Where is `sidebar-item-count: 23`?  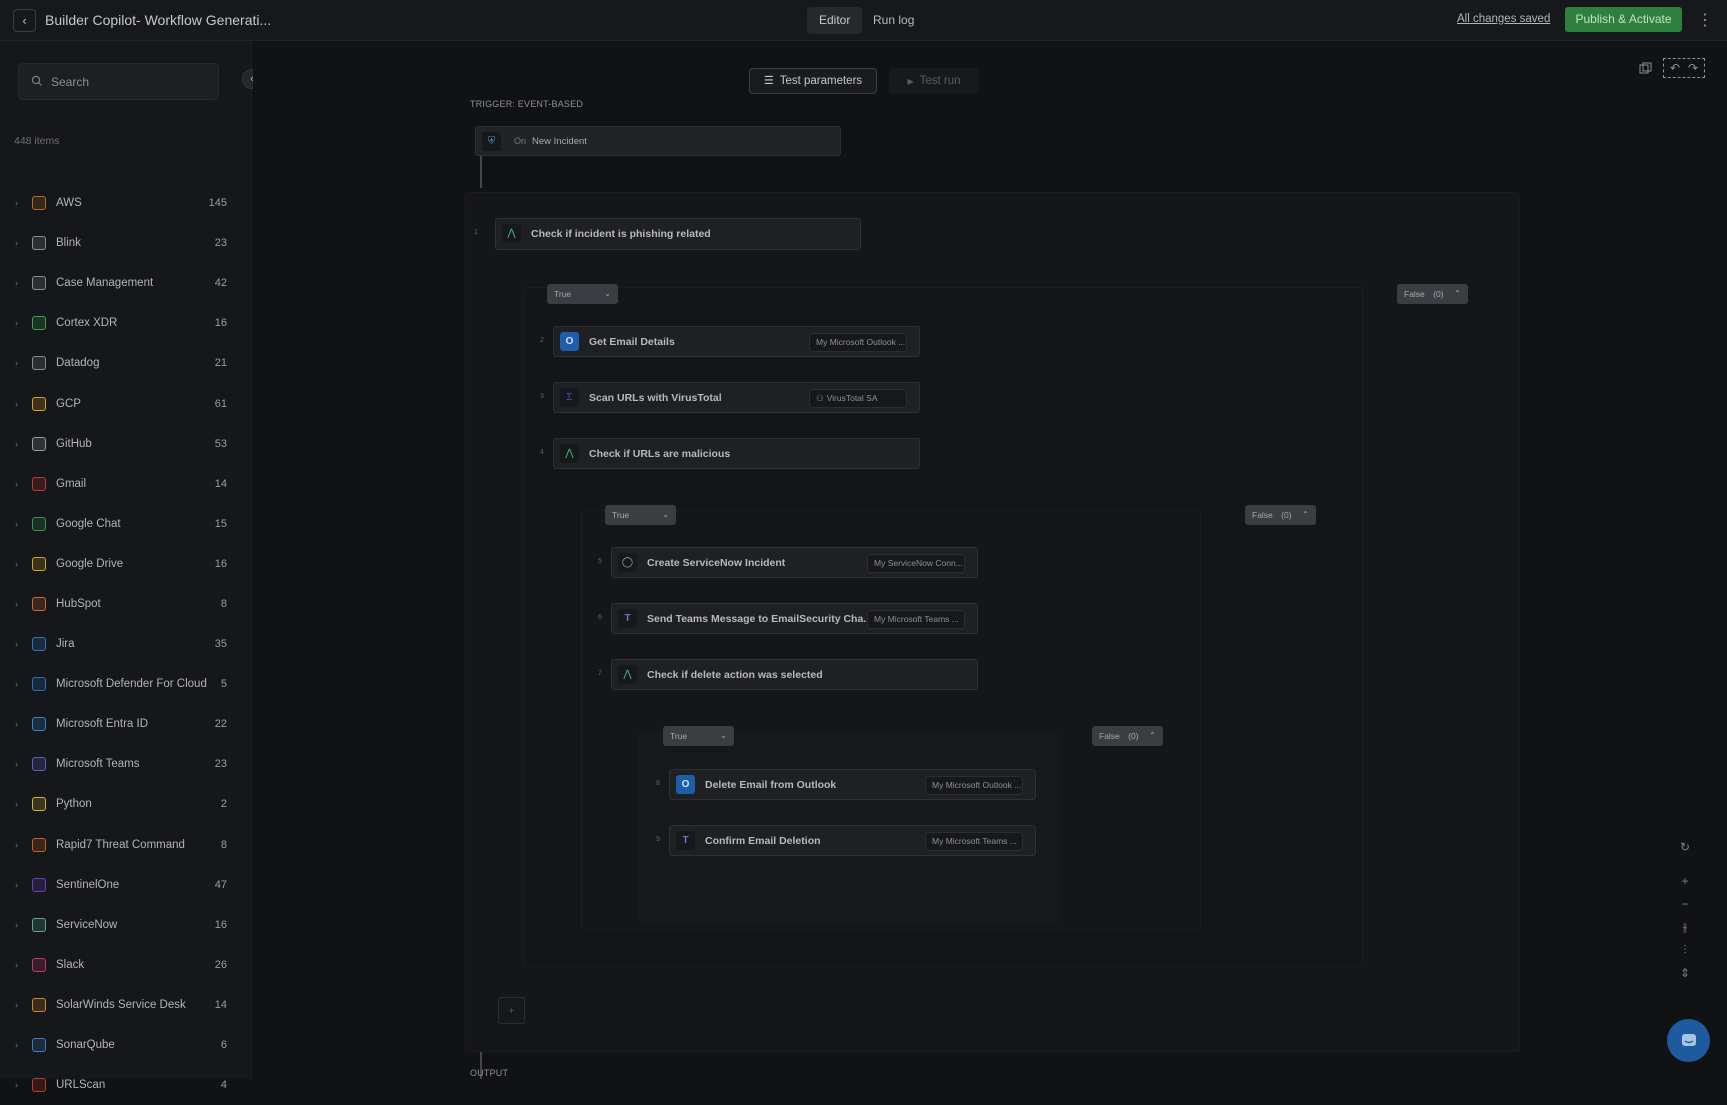
sidebar-item-count: 23 is located at coordinates (220, 764).